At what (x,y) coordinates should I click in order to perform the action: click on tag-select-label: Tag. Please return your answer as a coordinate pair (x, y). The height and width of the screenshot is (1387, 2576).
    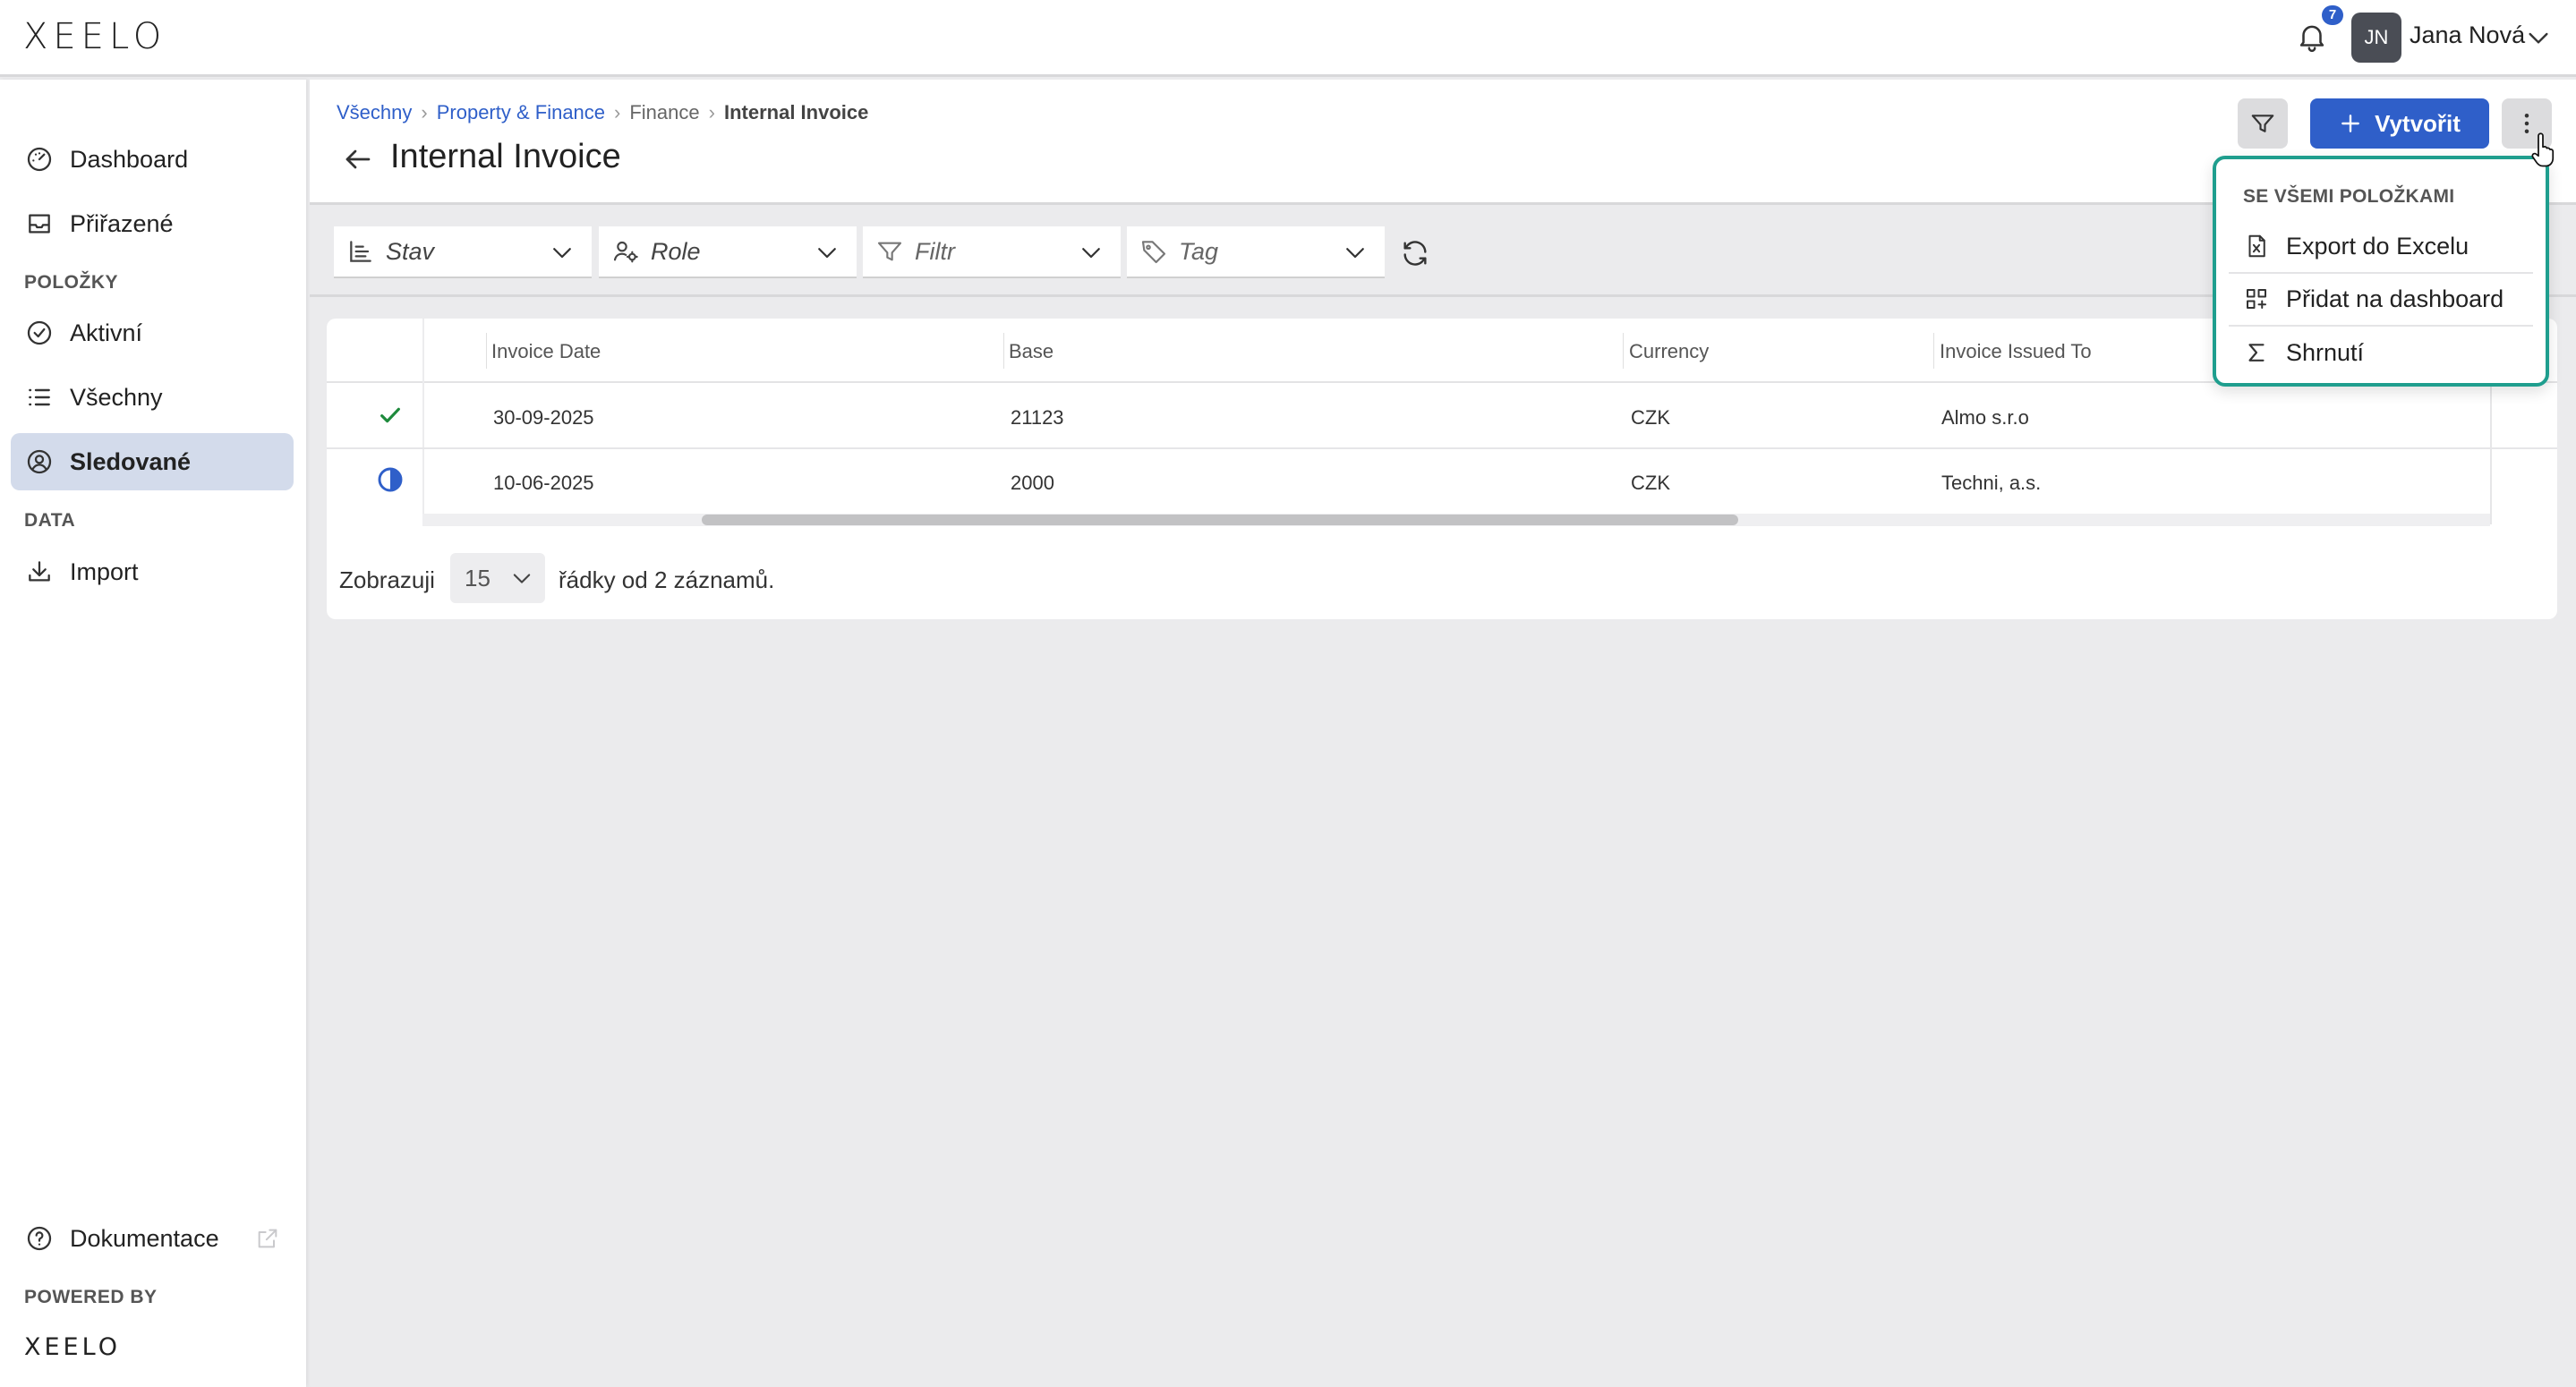
    Looking at the image, I should click on (1199, 251).